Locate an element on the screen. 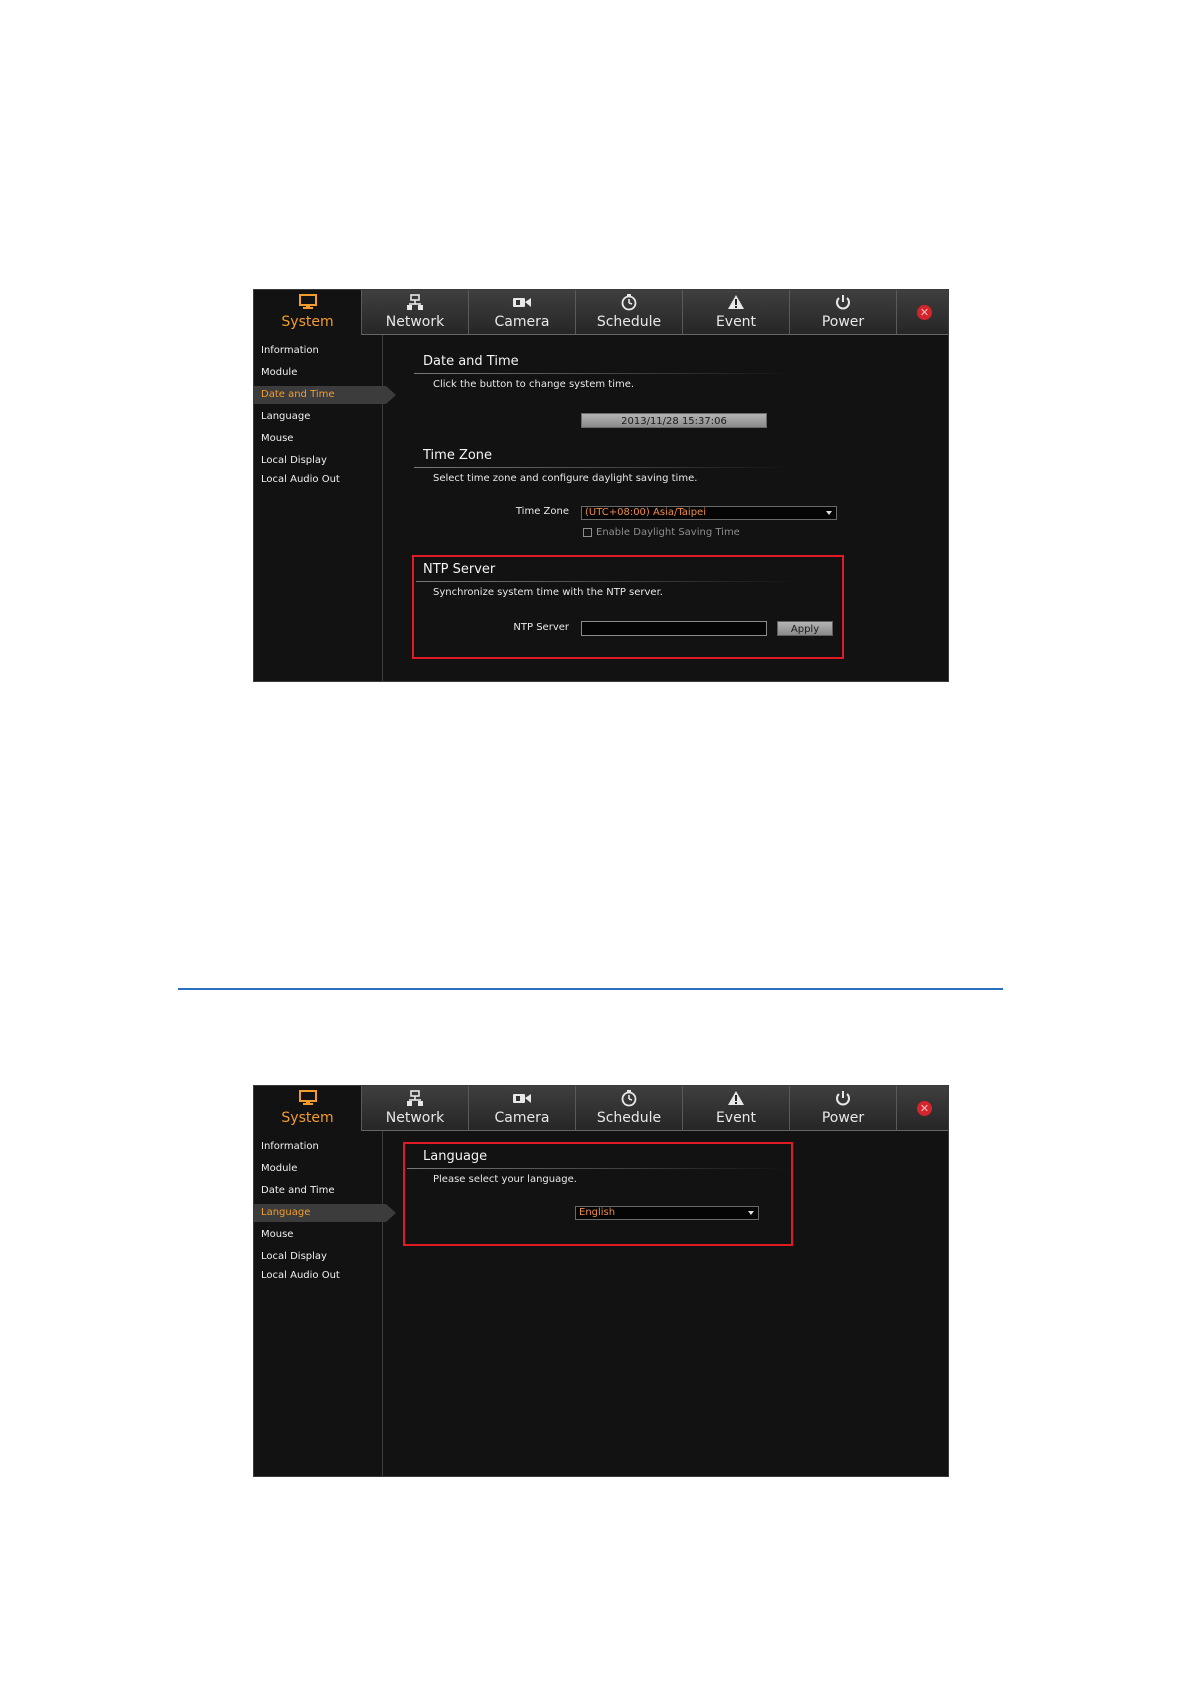  language-select: English is located at coordinates (667, 1213).